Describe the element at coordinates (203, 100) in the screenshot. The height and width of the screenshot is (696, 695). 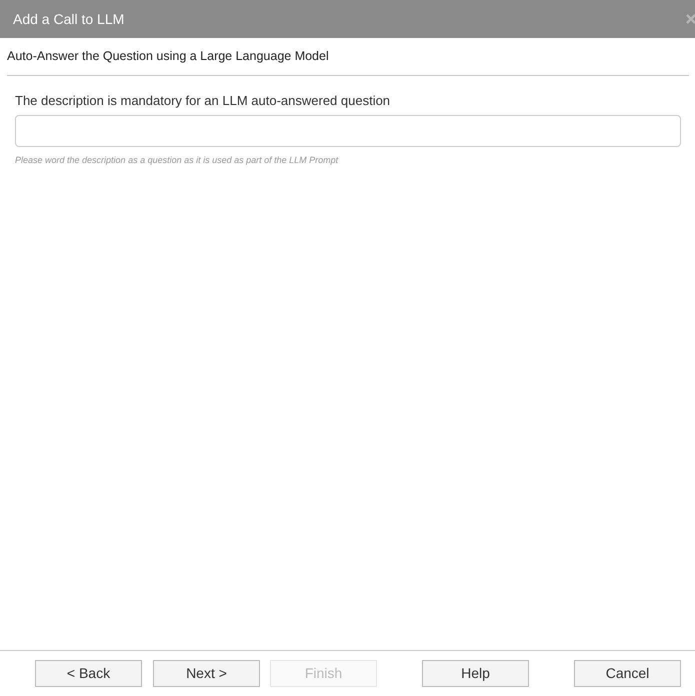
I see `field-label: The description is mandatory for an LLM auto-answered question` at that location.